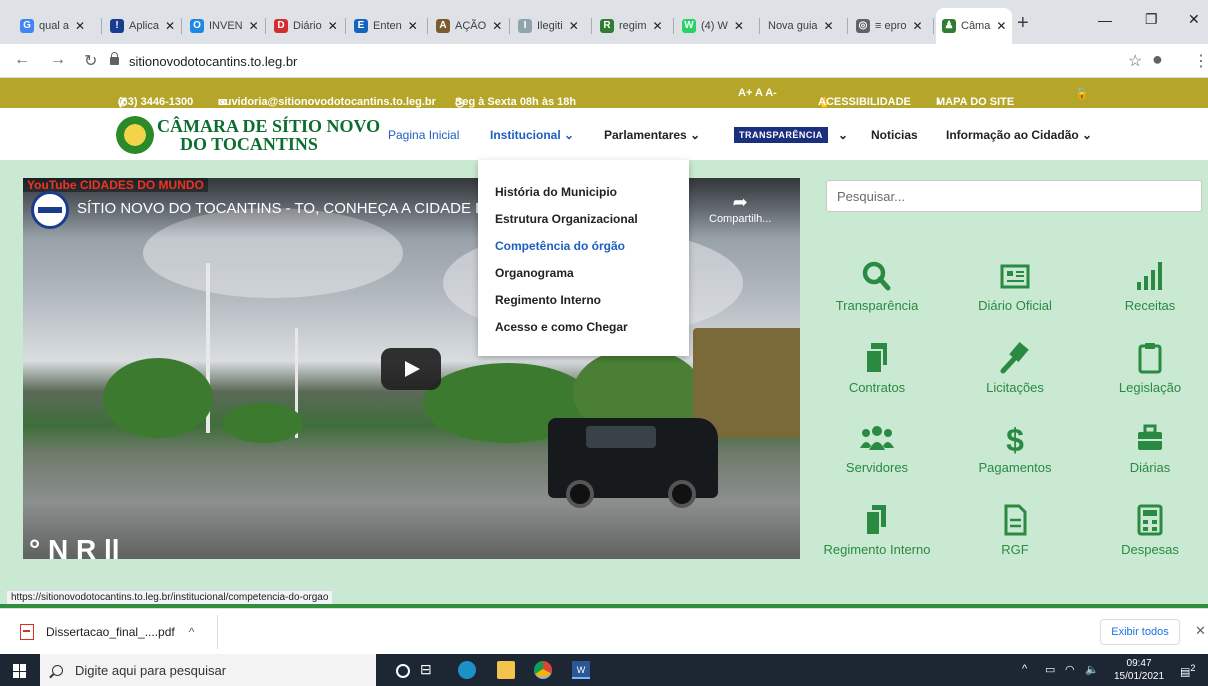 This screenshot has width=1208, height=686. I want to click on nav-parlamentares: Parlamentares ⌄, so click(652, 135).